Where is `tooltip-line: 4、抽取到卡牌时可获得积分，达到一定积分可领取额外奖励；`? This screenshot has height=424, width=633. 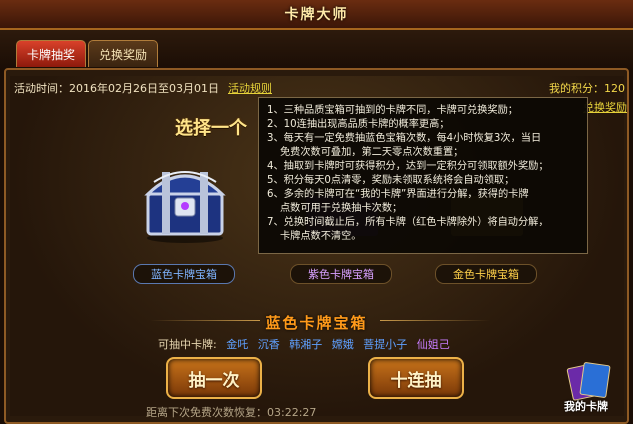 tooltip-line: 4、抽取到卡牌时可获得积分，达到一定积分可领取额外奖励； is located at coordinates (408, 166).